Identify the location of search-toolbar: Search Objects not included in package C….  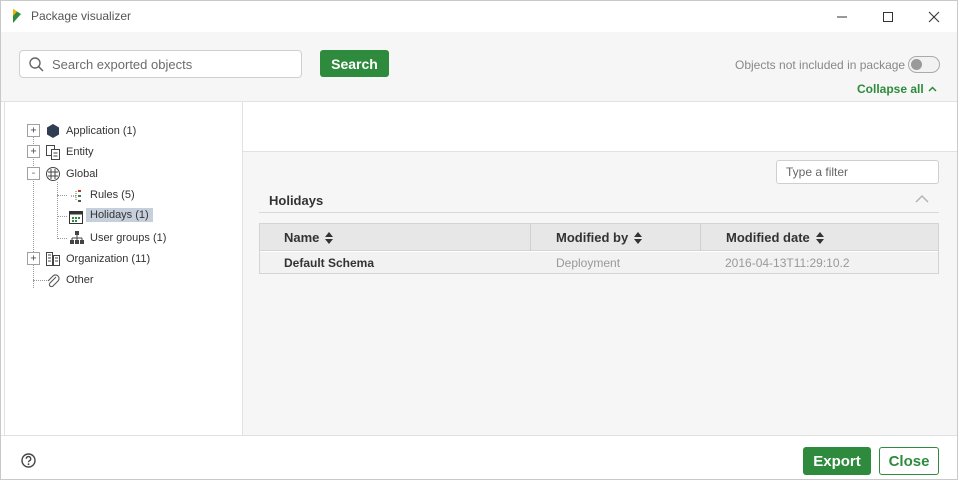
(479, 67).